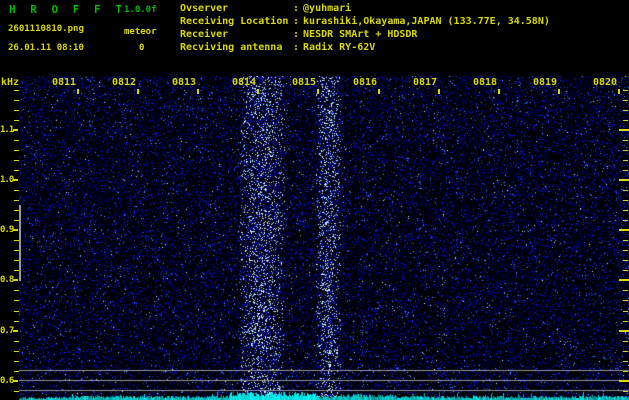 The image size is (629, 400). What do you see at coordinates (204, 8) in the screenshot?
I see `info-row-label: Ovserver` at bounding box center [204, 8].